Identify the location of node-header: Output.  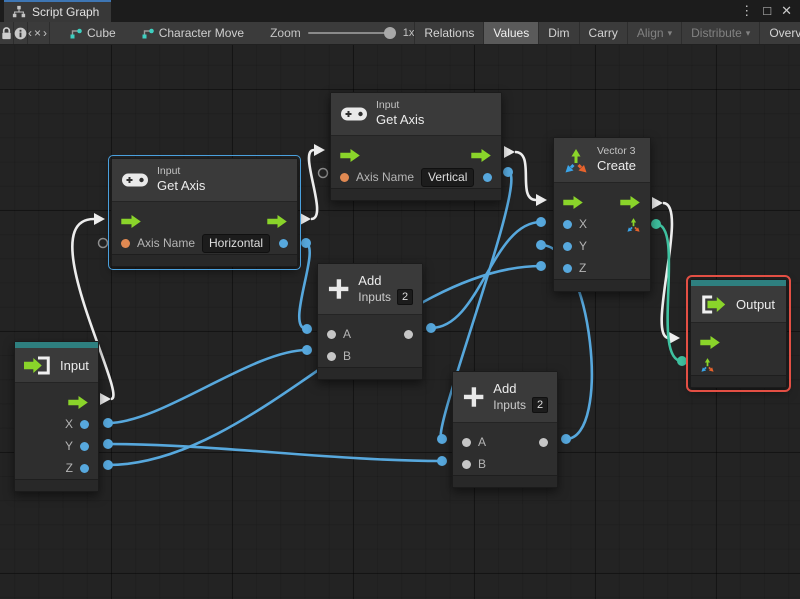
(738, 304).